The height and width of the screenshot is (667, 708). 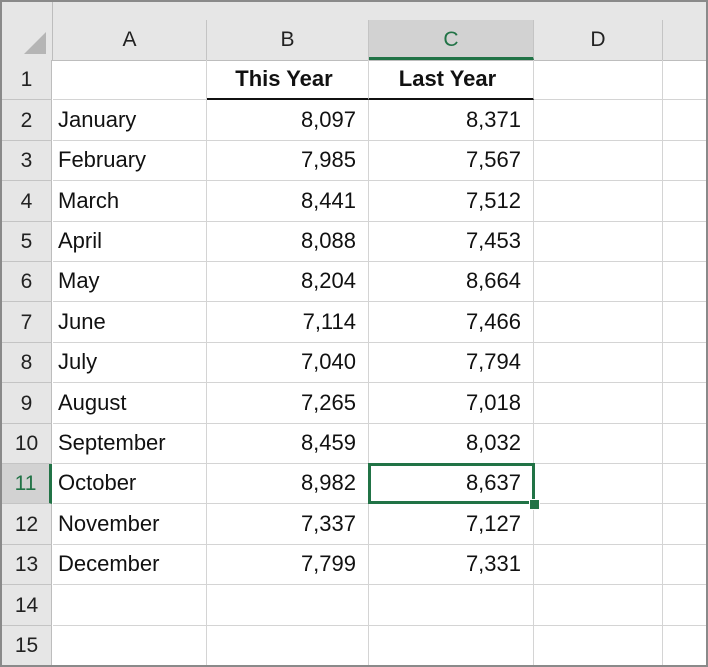 What do you see at coordinates (684, 161) in the screenshot?
I see `cell-e3` at bounding box center [684, 161].